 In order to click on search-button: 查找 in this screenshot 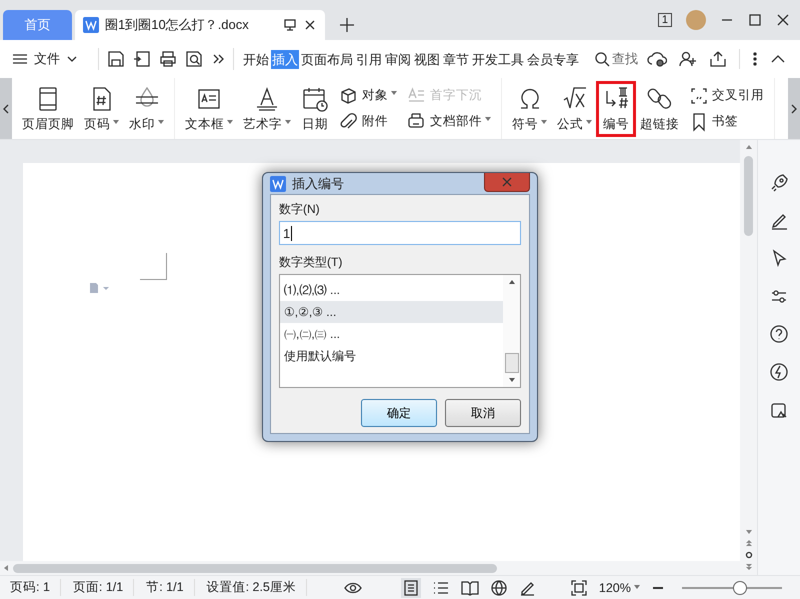, I will do `click(616, 59)`.